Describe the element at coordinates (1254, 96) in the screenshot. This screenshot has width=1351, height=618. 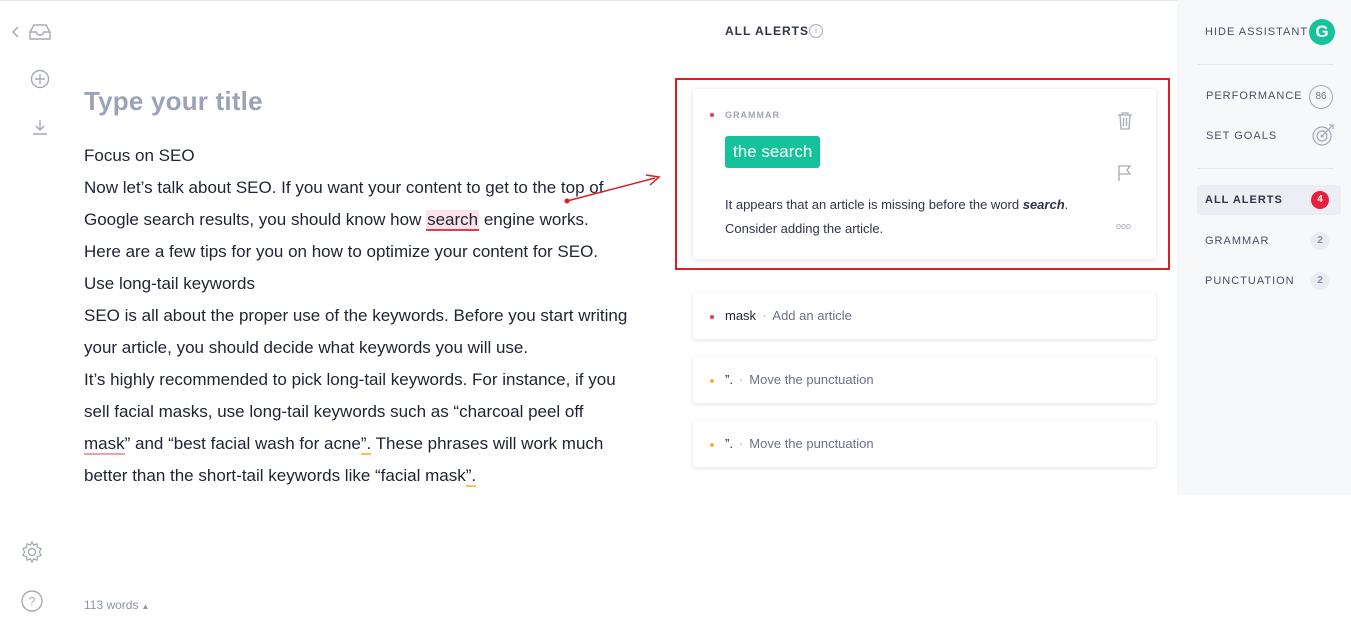
I see `performance-link: PERFORMANCE` at that location.